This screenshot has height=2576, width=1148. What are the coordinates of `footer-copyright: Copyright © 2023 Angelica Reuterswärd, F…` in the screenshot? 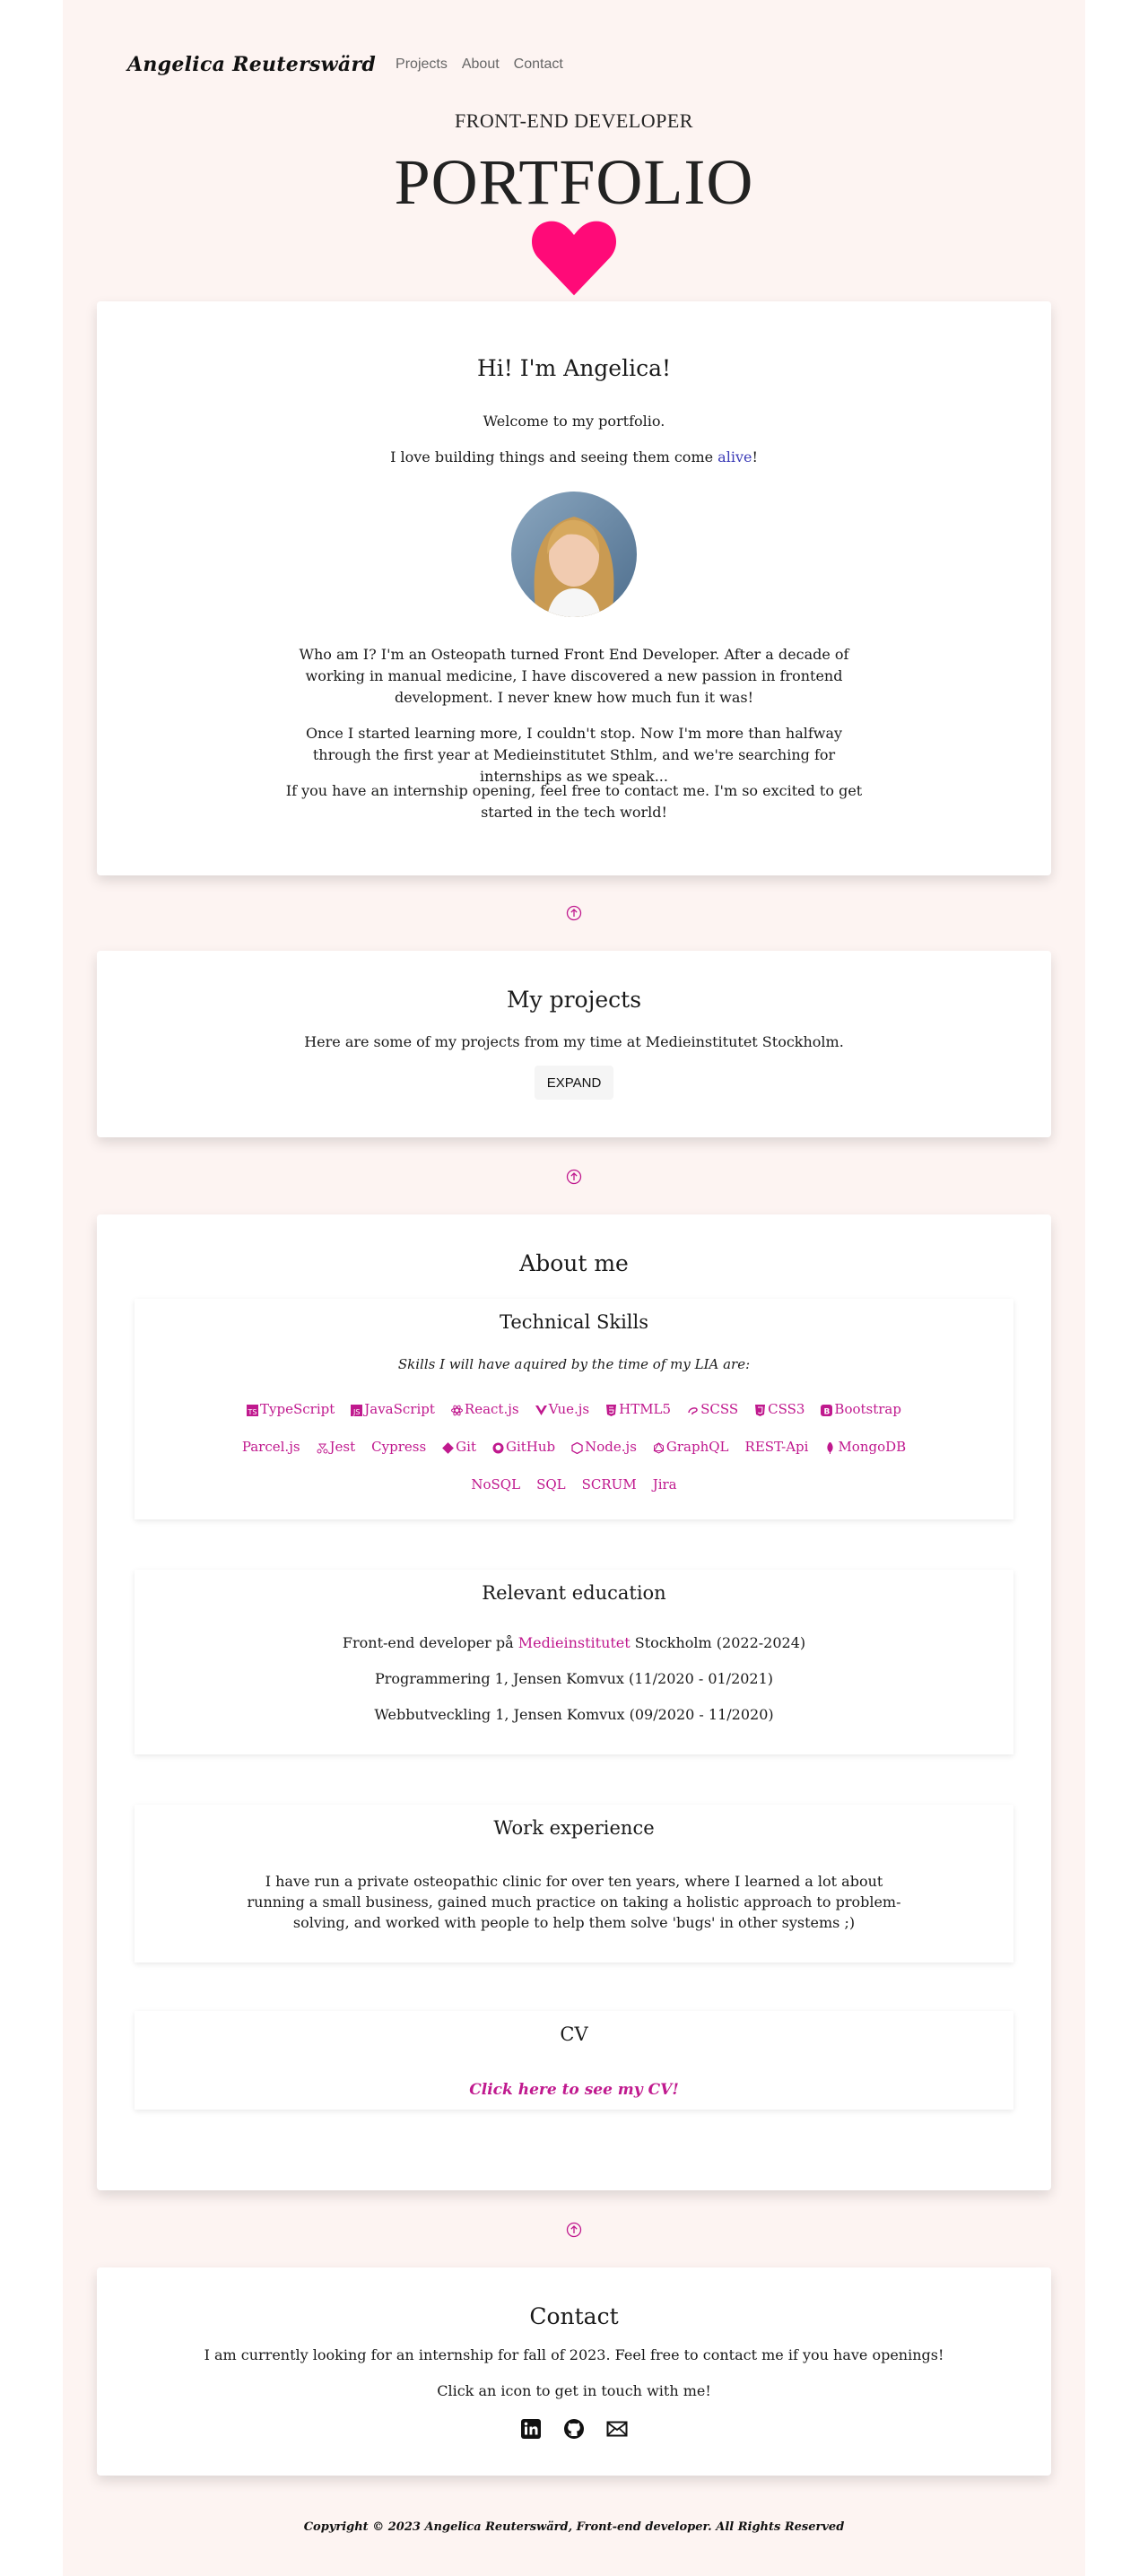 It's located at (574, 2527).